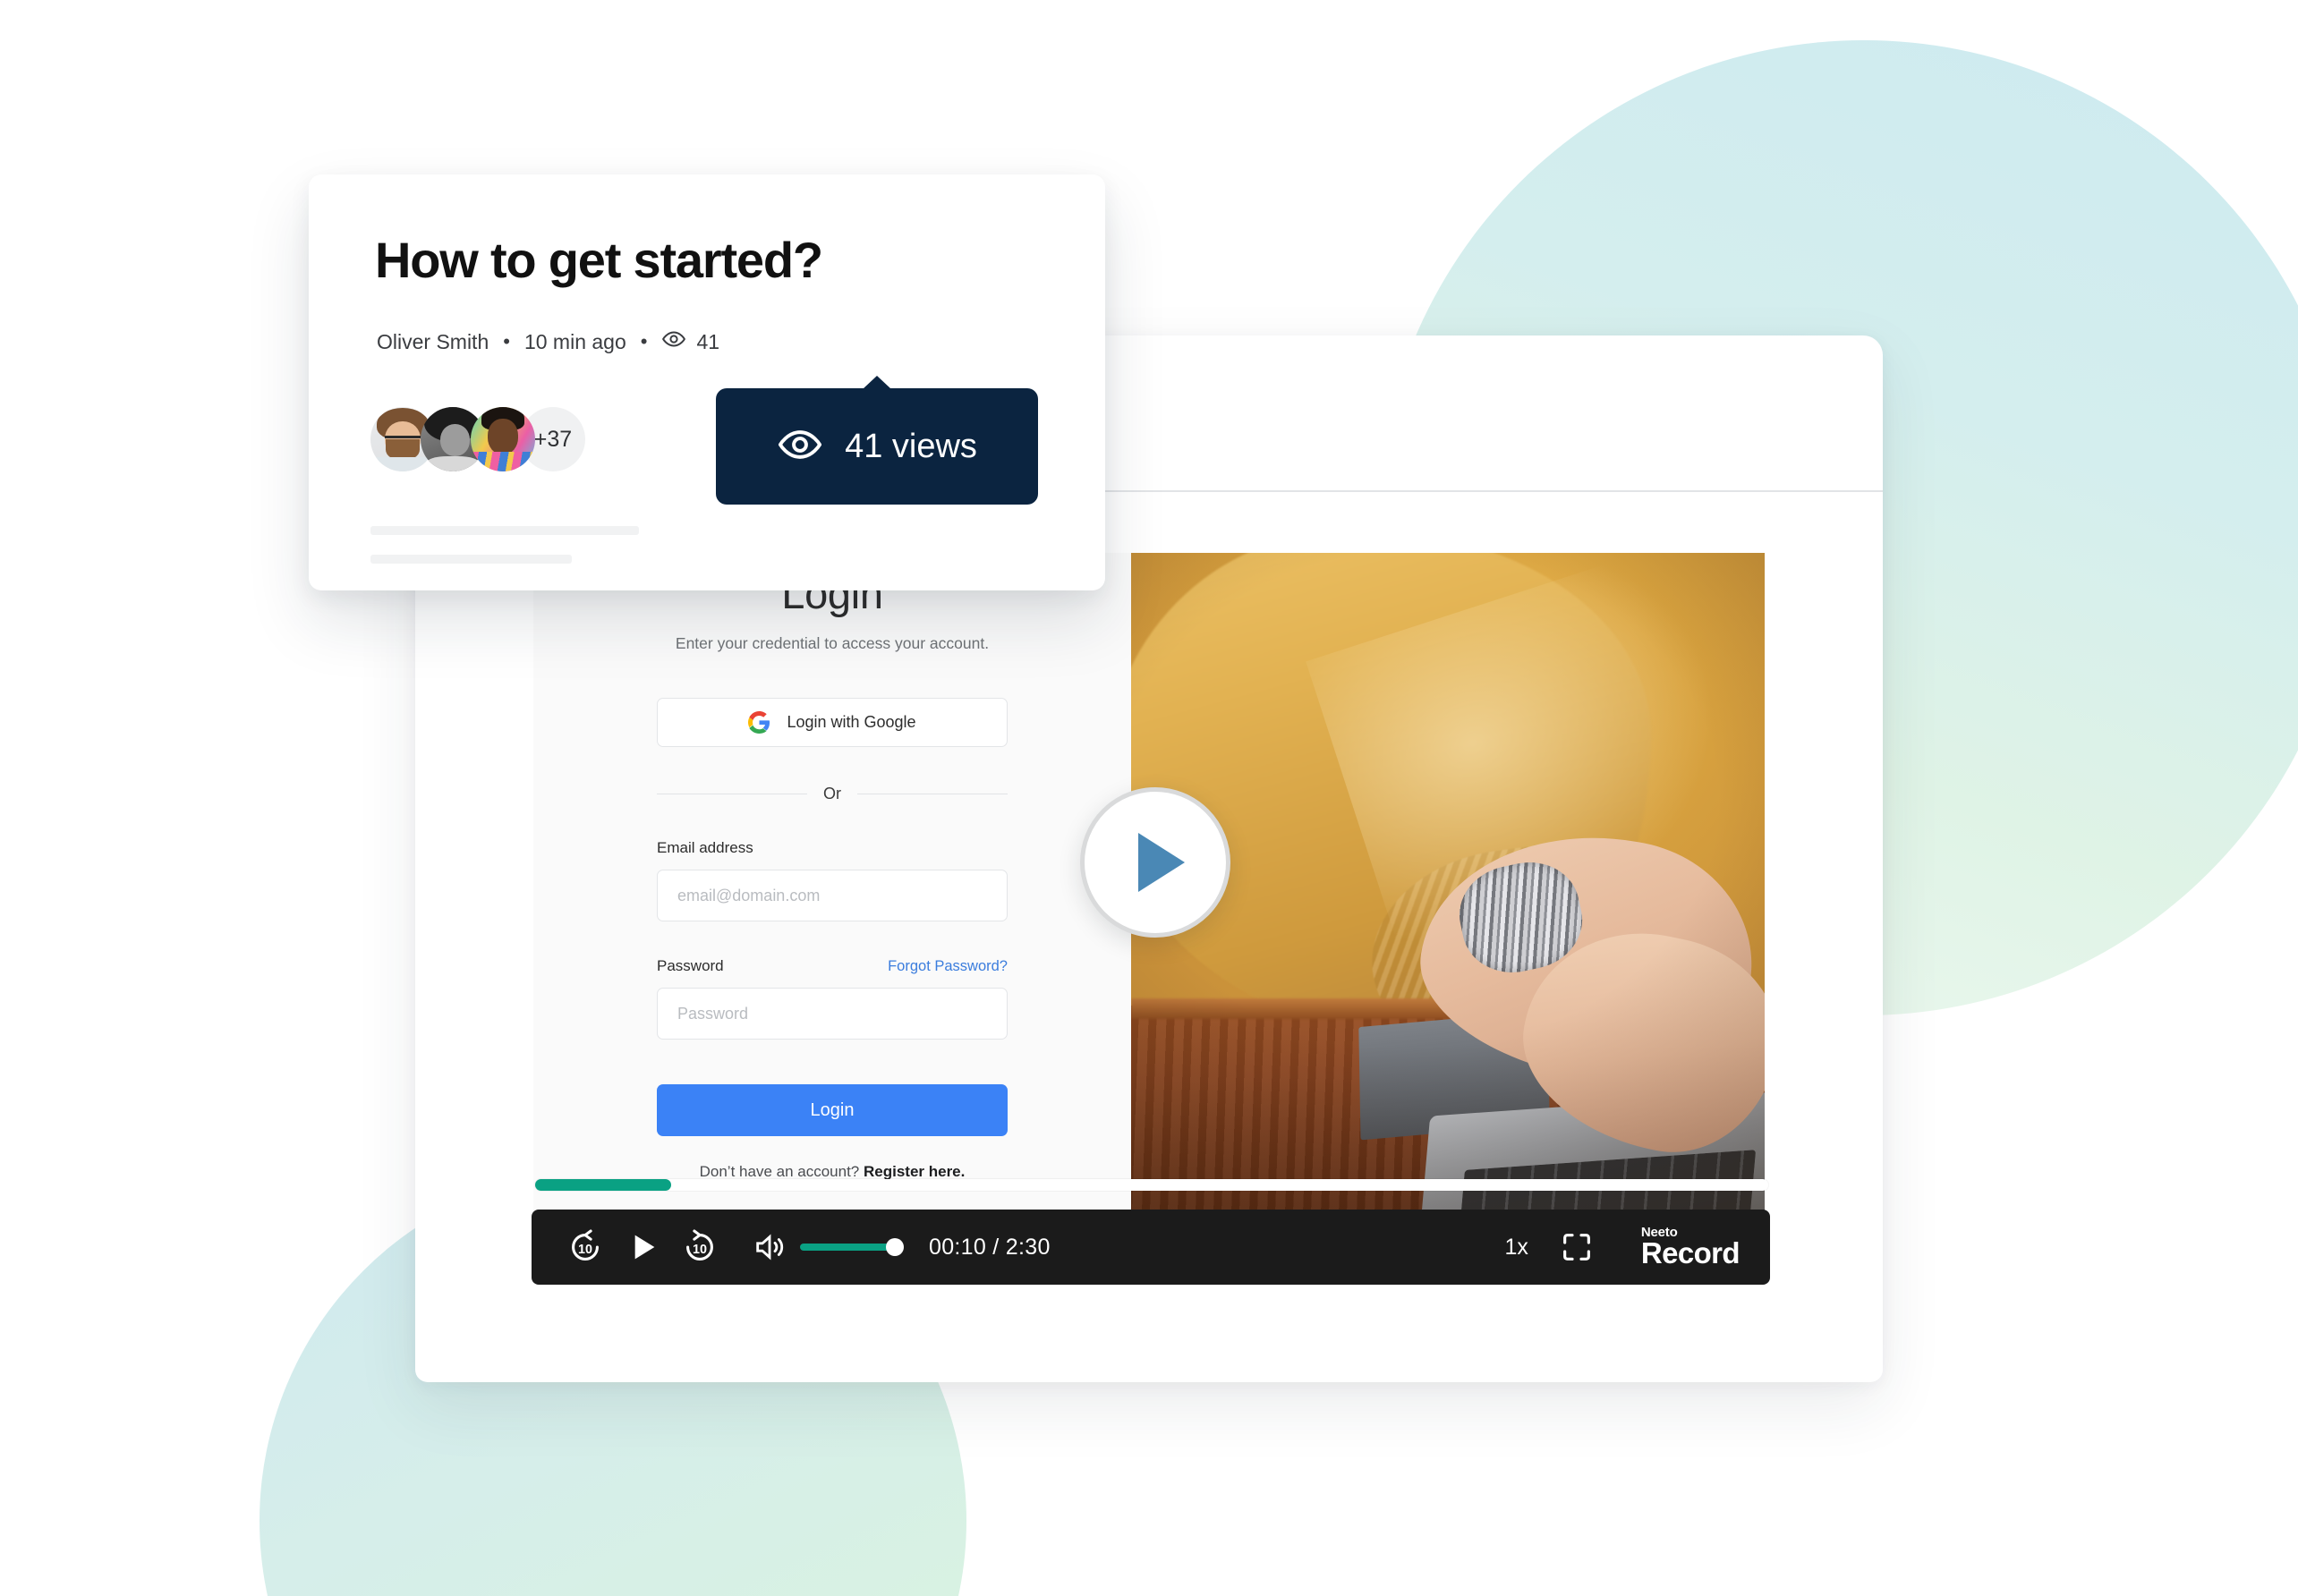  I want to click on brand-name-main: Record, so click(1690, 1252).